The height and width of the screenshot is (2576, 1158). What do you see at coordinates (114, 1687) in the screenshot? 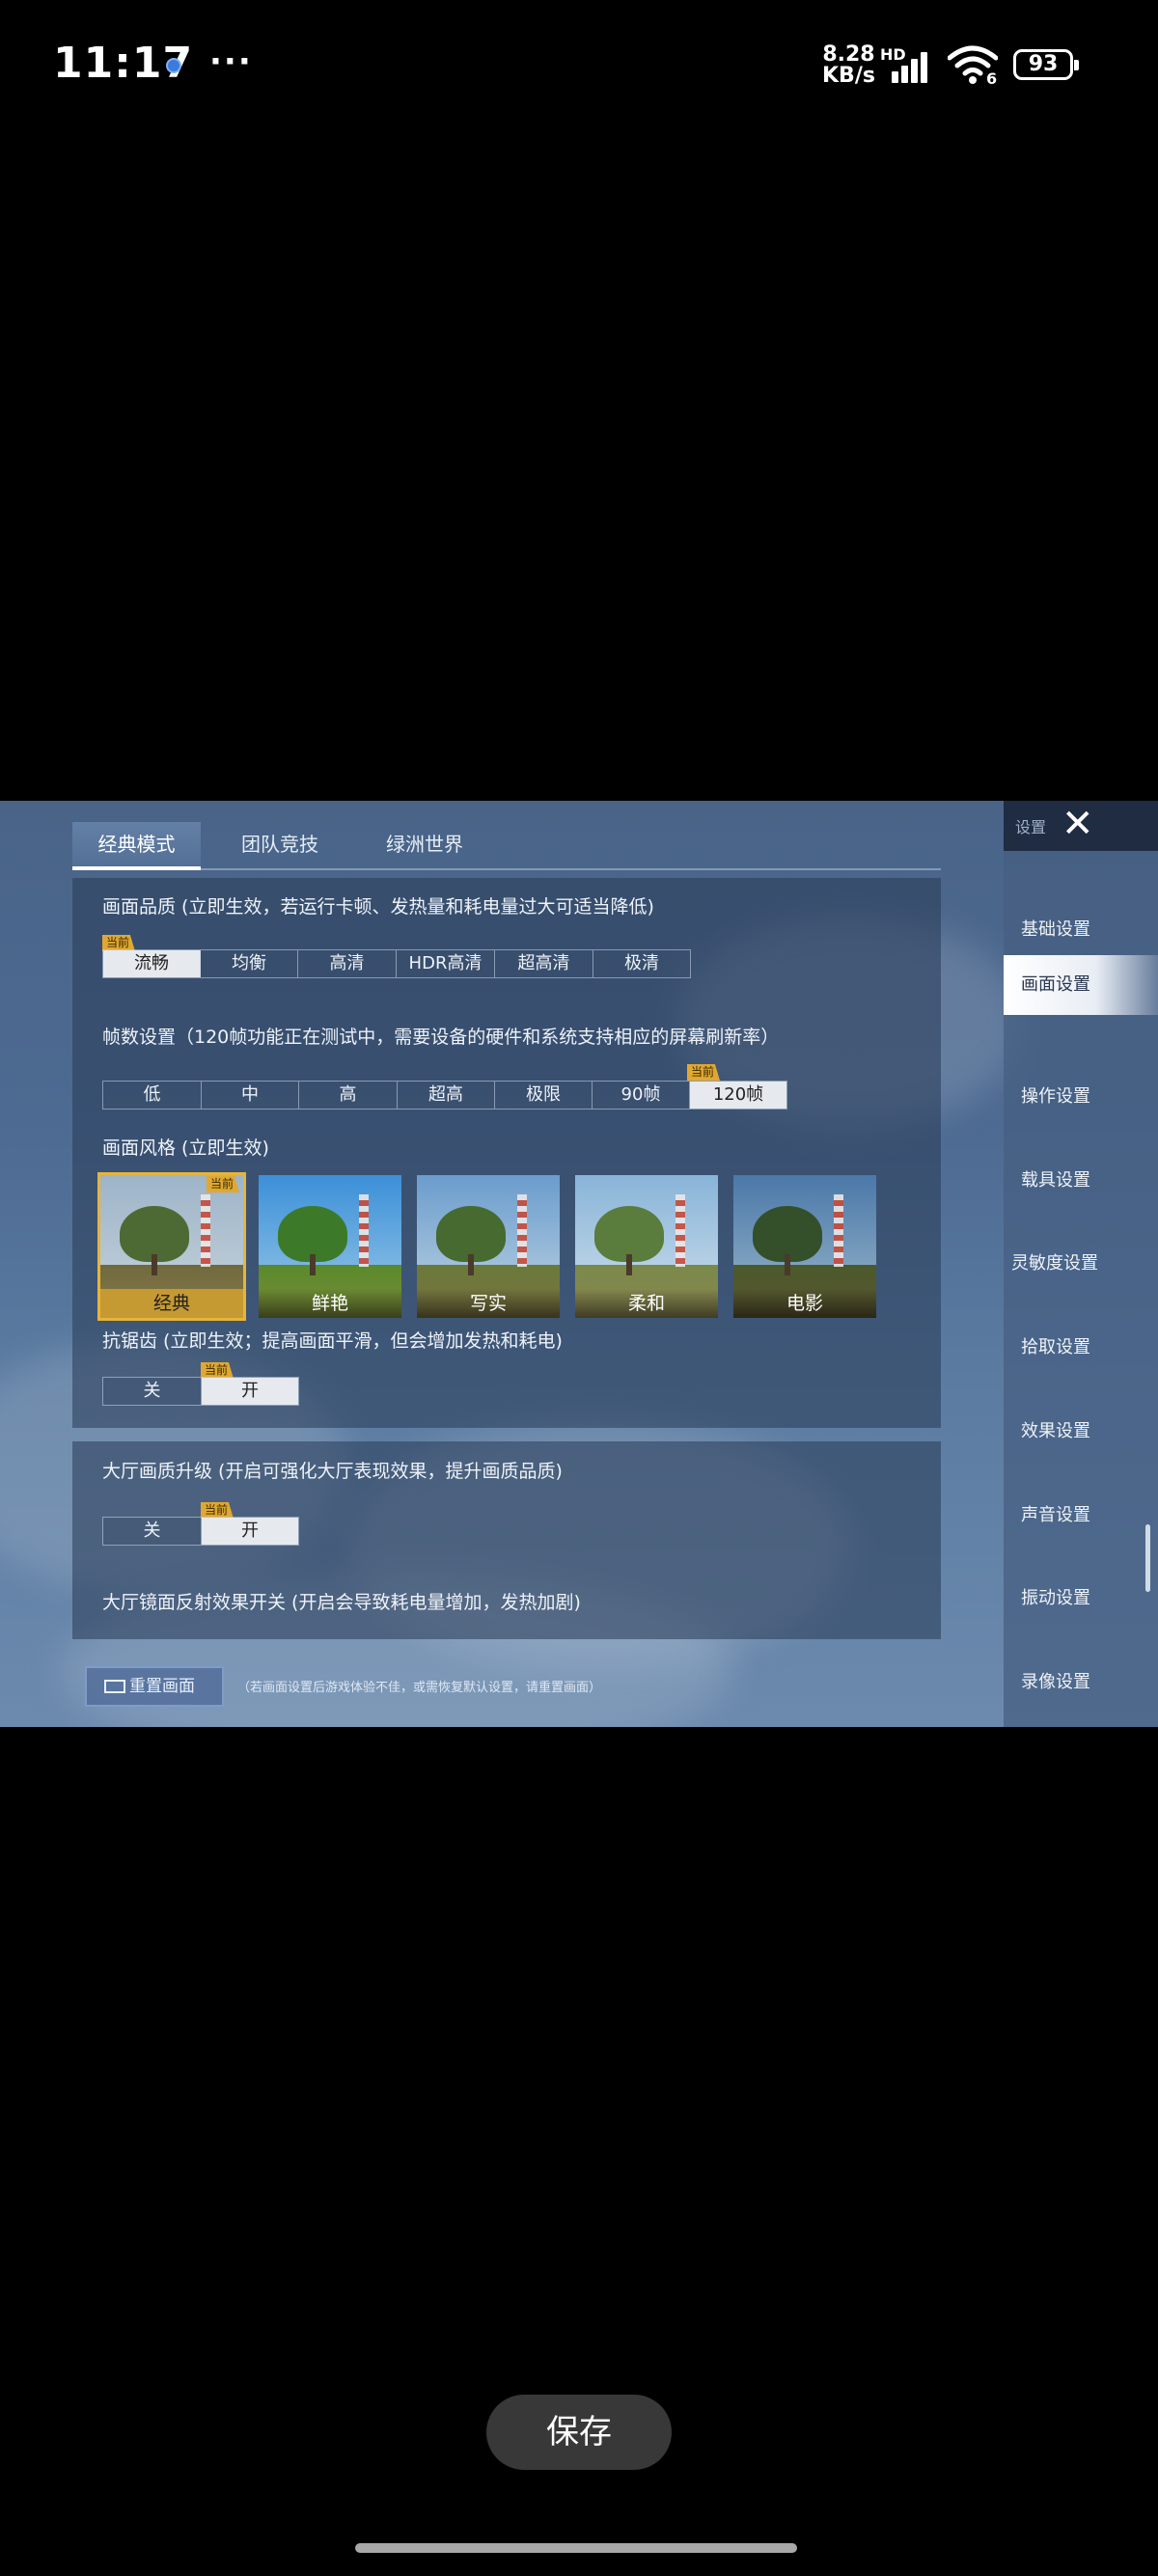
I see `reset-icon` at bounding box center [114, 1687].